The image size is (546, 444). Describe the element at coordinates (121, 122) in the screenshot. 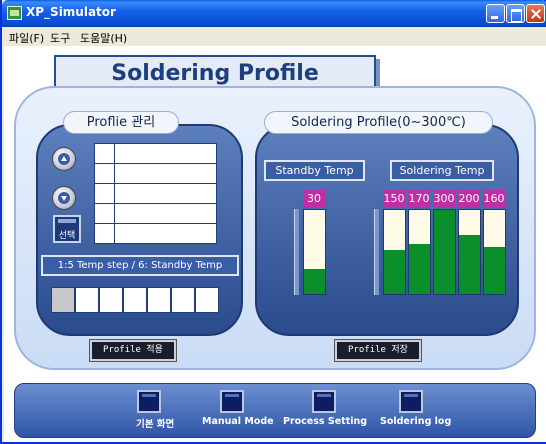

I see `profile-panel-title: Proflie 관리` at that location.